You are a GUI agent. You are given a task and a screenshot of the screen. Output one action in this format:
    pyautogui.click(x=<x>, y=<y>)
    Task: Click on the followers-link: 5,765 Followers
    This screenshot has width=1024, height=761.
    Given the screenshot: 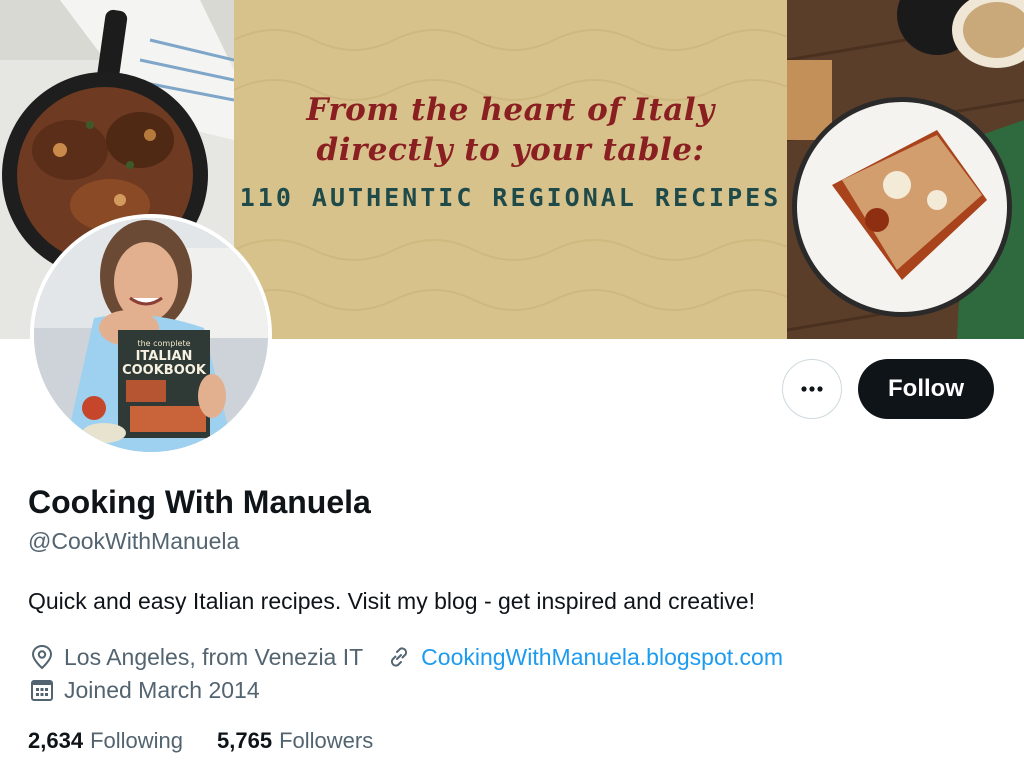 What is the action you would take?
    pyautogui.click(x=295, y=741)
    